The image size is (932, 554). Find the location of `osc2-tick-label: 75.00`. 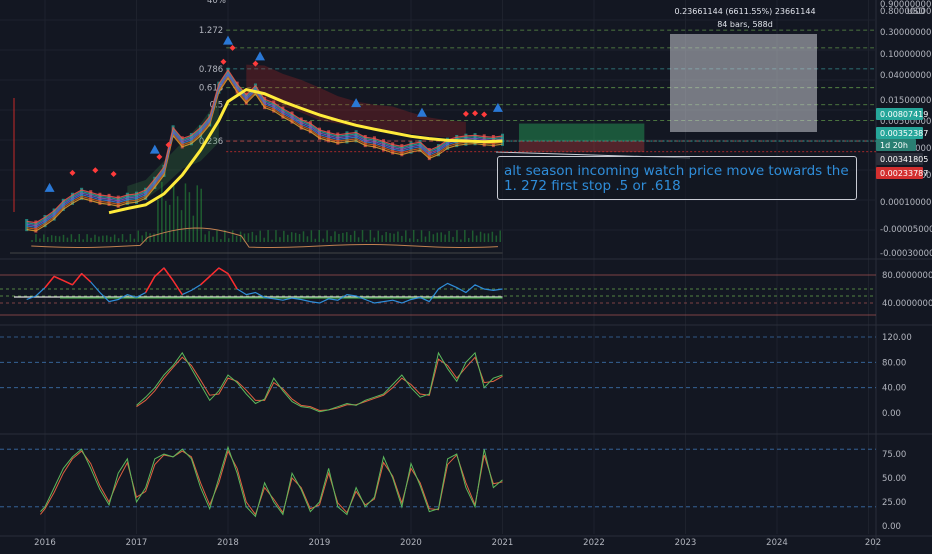

osc2-tick-label: 75.00 is located at coordinates (894, 455).